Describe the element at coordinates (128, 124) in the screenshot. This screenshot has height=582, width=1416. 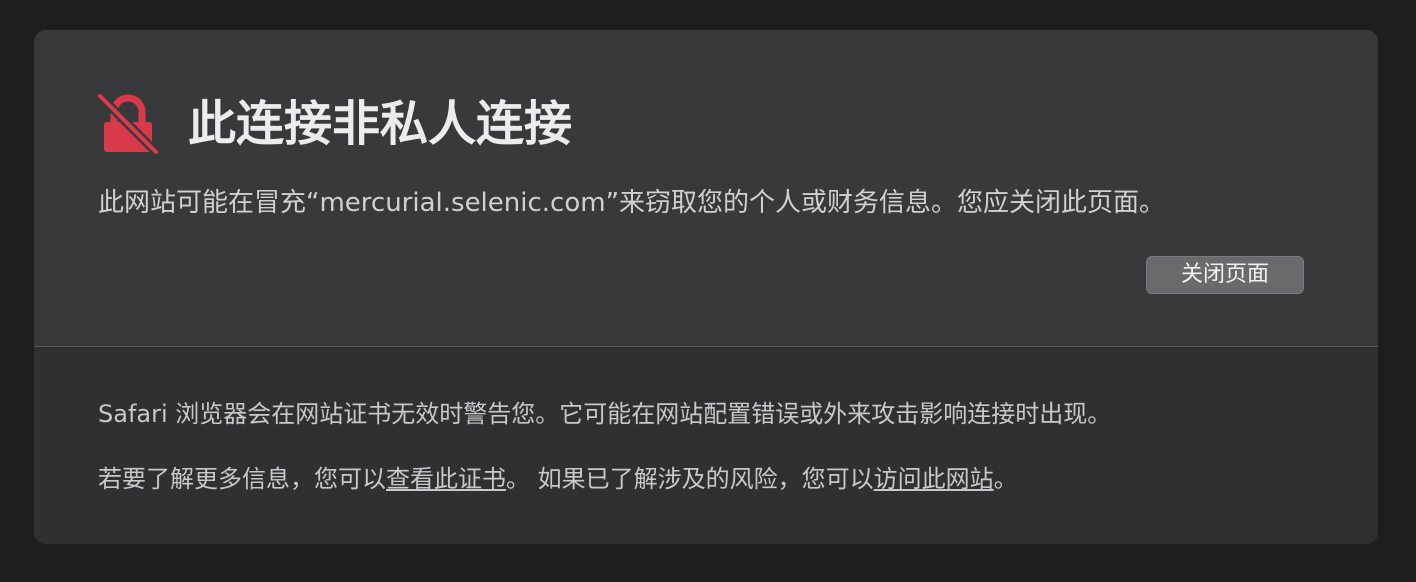
I see `lock-broken-icon` at that location.